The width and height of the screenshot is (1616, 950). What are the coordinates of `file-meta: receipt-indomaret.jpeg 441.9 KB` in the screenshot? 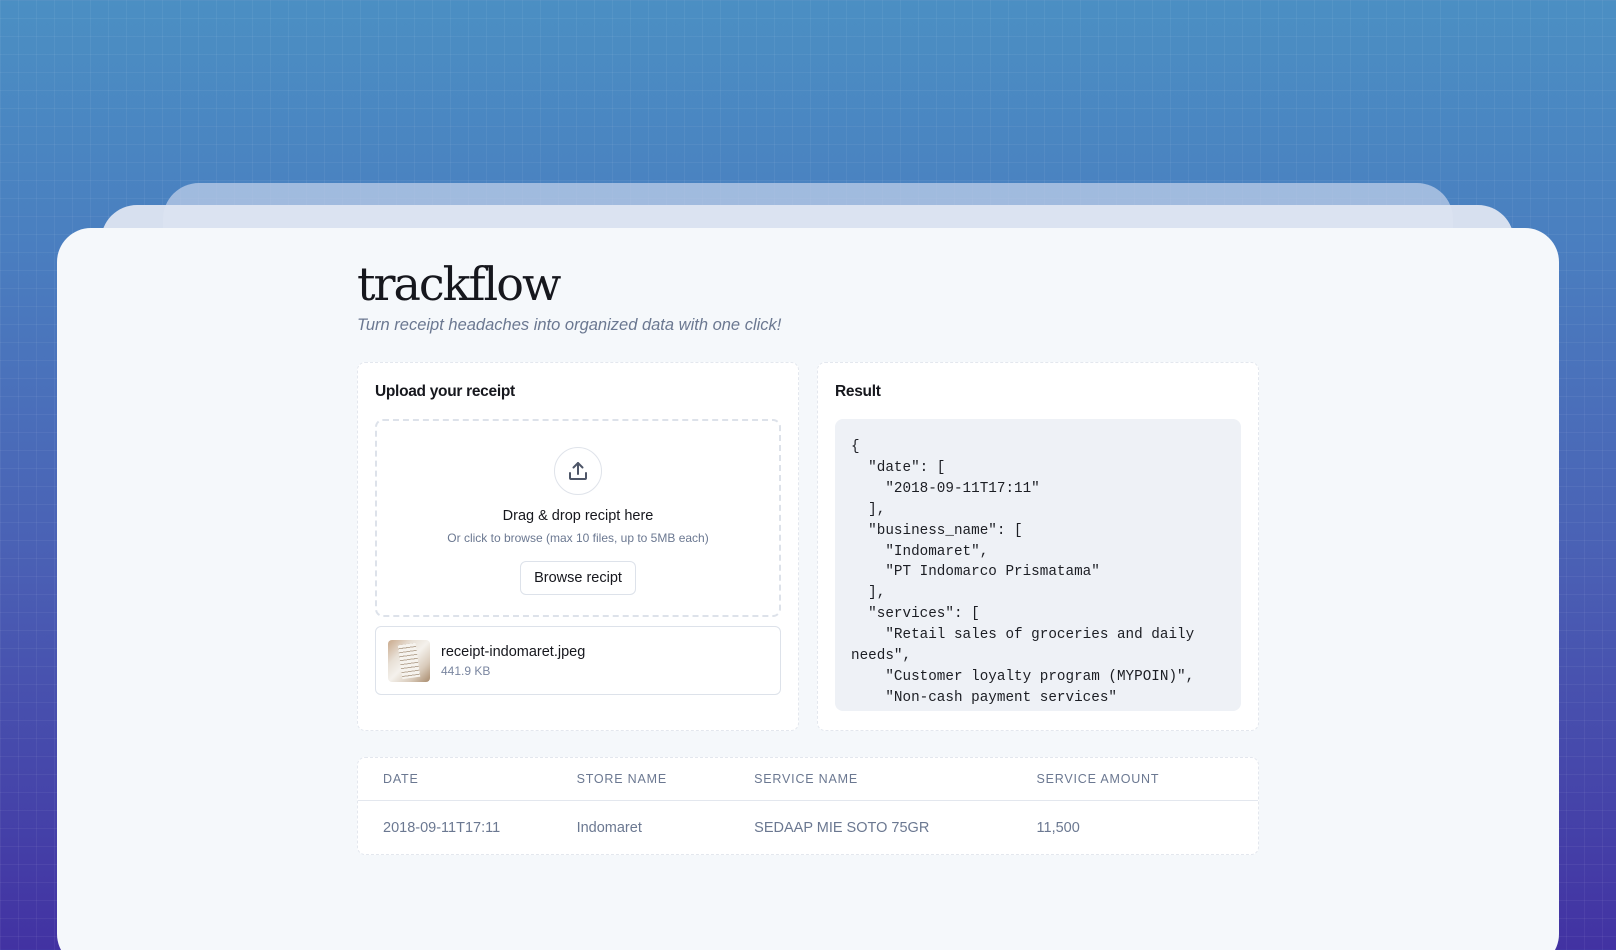 It's located at (513, 661).